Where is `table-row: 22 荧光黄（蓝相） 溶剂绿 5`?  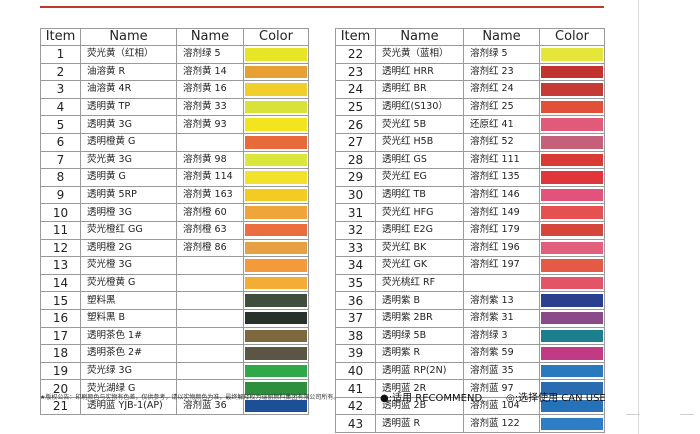 table-row: 22 荧光黄（蓝相） 溶剂绿 5 is located at coordinates (470, 54).